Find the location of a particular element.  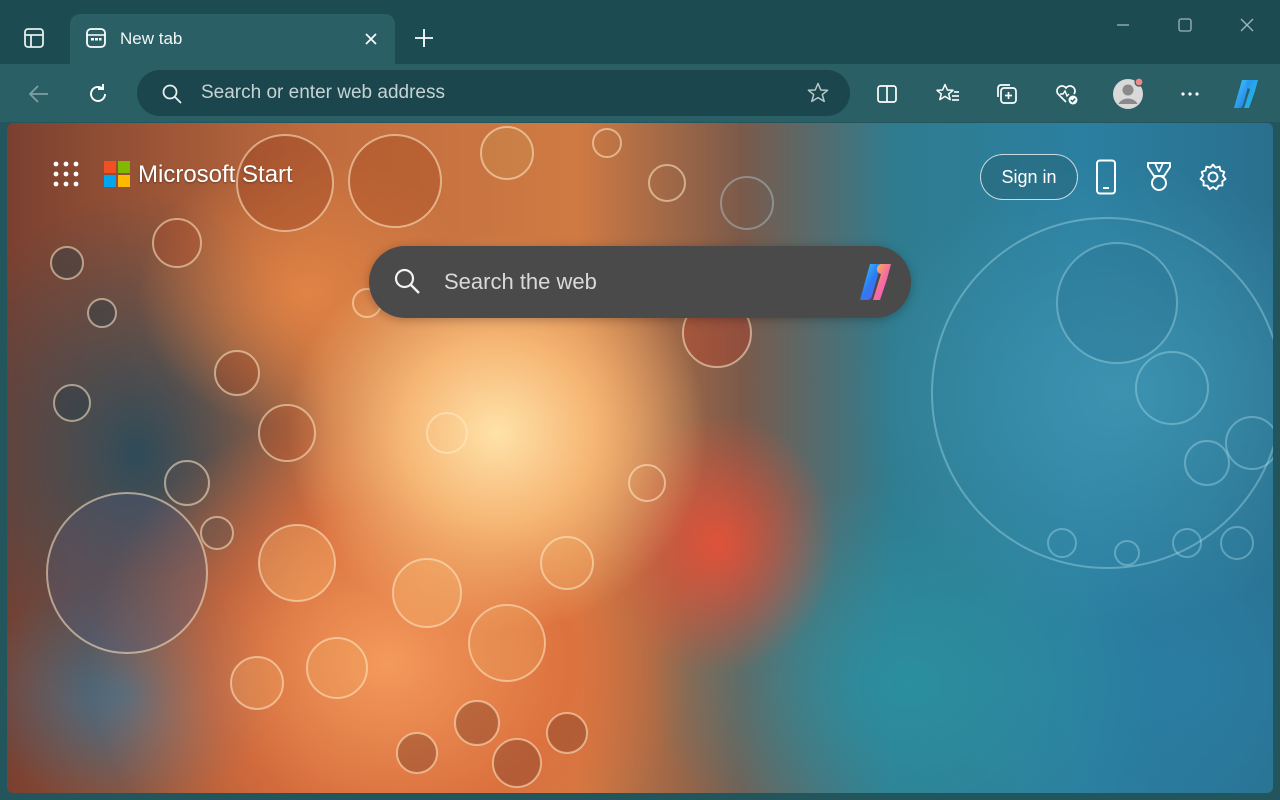

refresh-icon is located at coordinates (98, 93).